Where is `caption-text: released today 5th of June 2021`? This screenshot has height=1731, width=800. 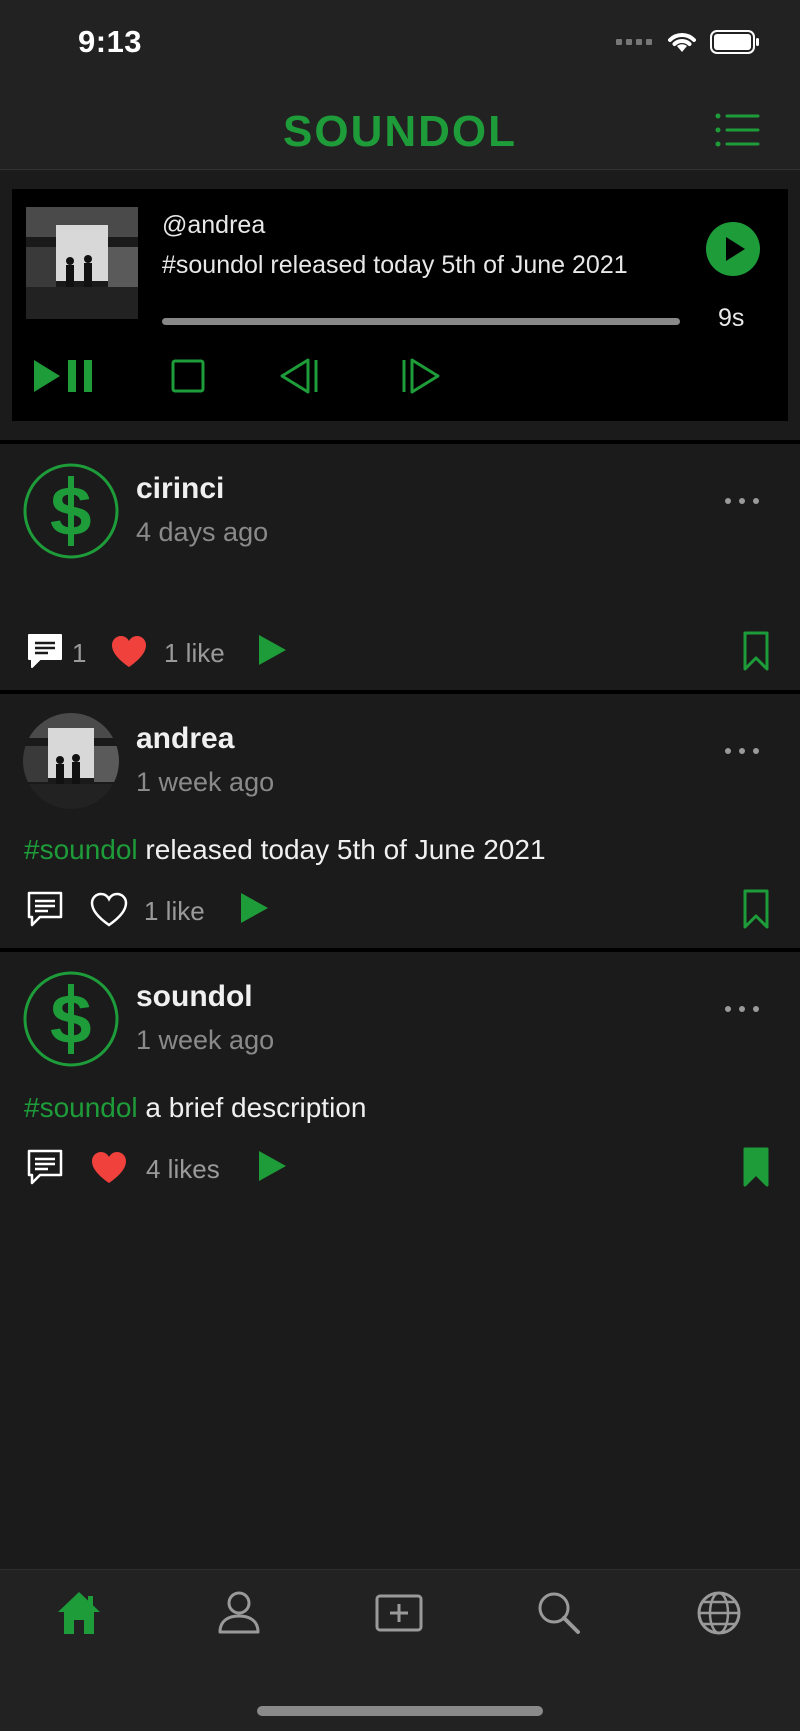
caption-text: released today 5th of June 2021 is located at coordinates (341, 849).